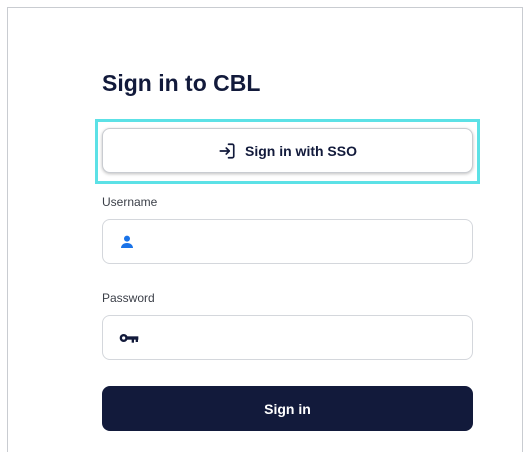  What do you see at coordinates (128, 298) in the screenshot?
I see `password-label: Password` at bounding box center [128, 298].